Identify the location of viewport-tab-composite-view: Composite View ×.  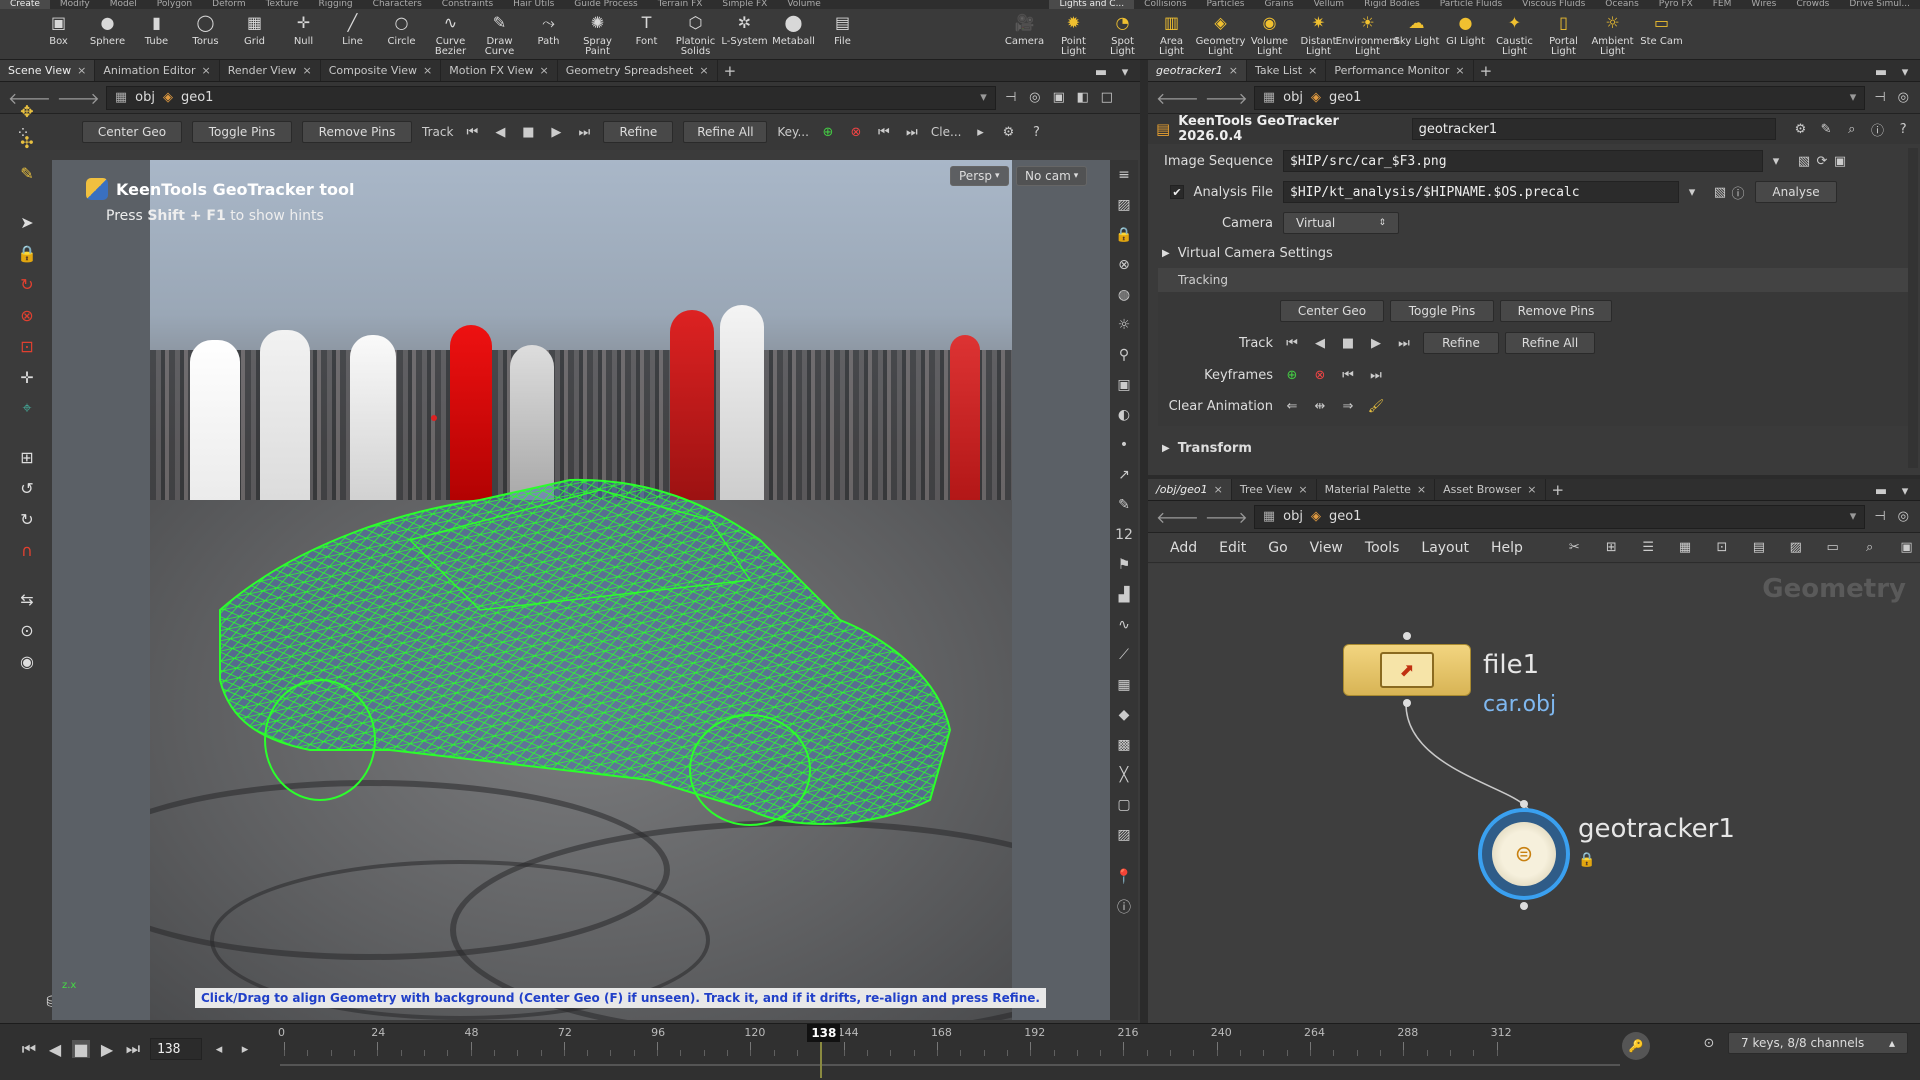
(381, 70).